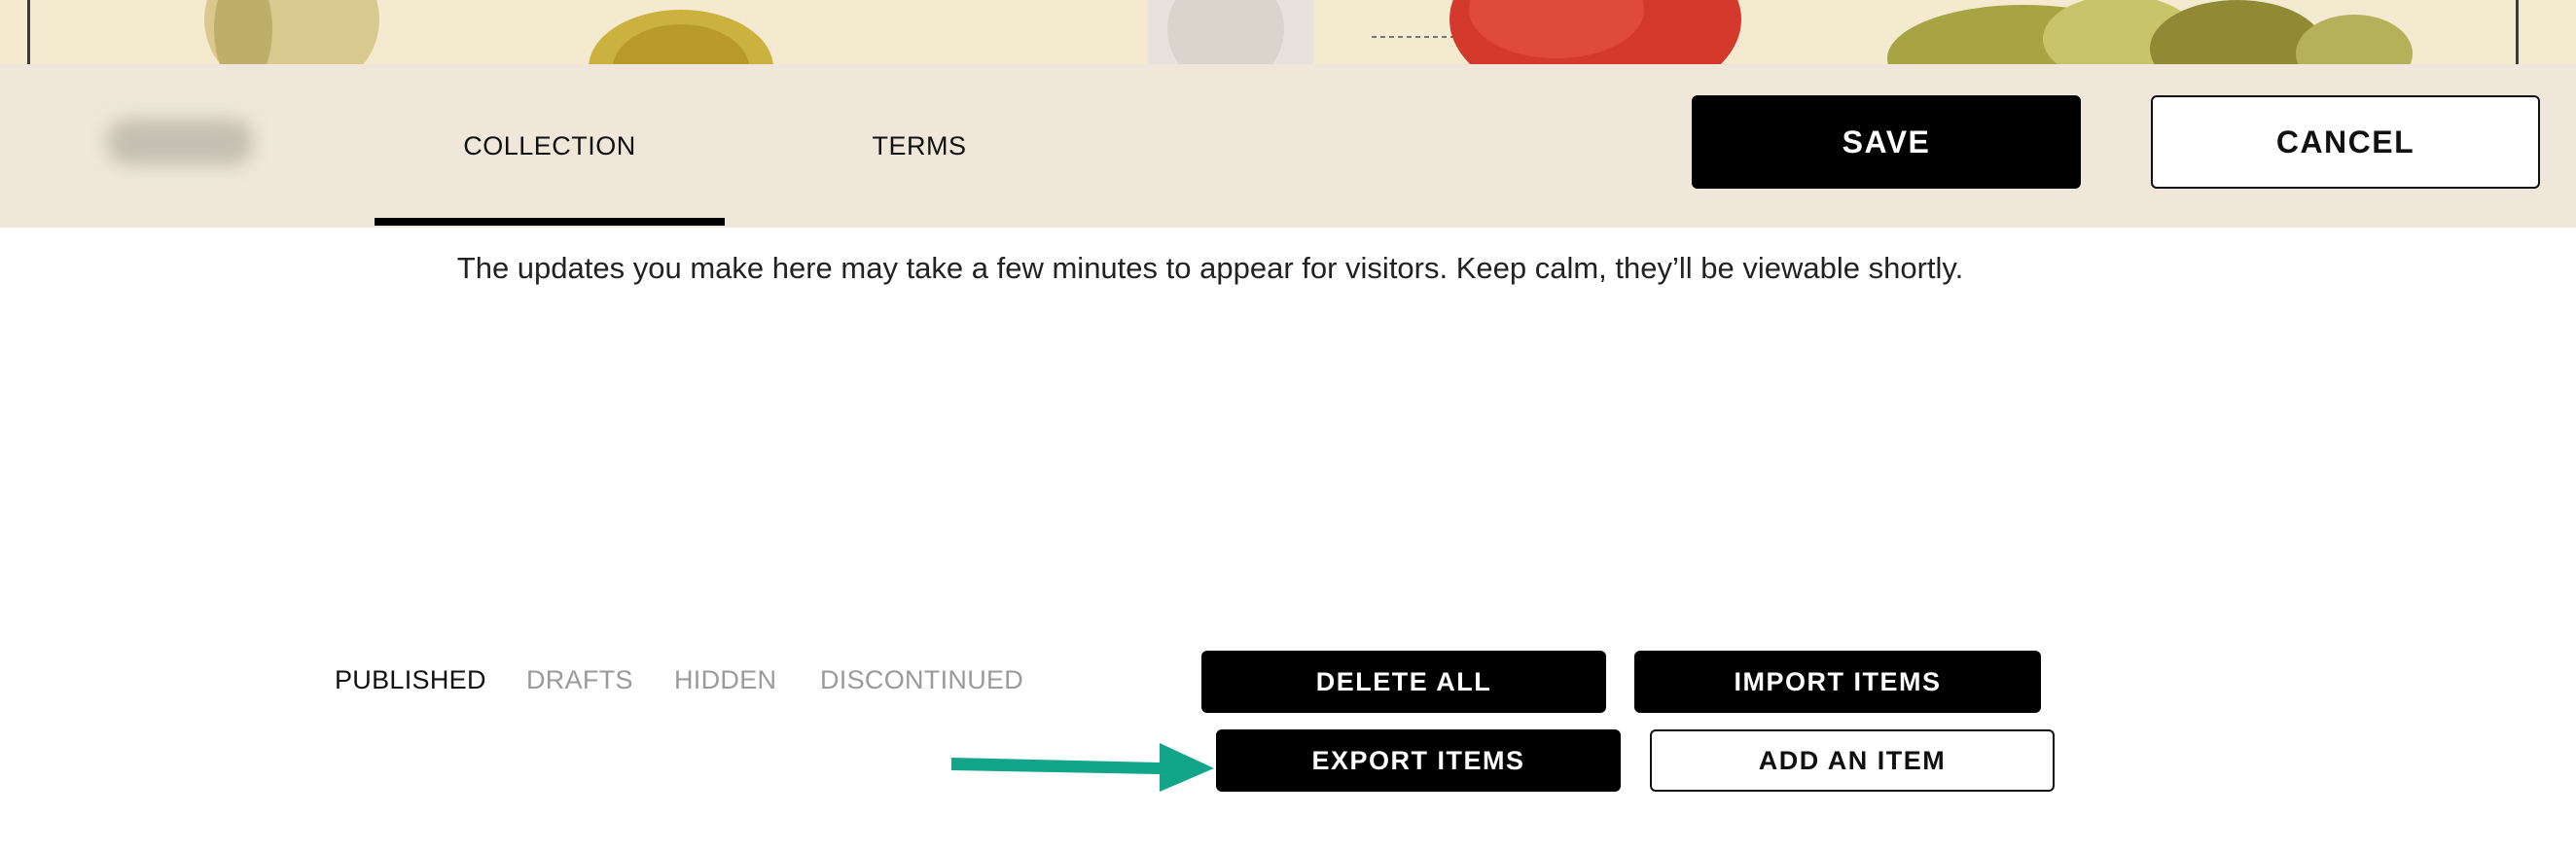  Describe the element at coordinates (921, 680) in the screenshot. I see `filter-discontinued: DISCONTINUED` at that location.